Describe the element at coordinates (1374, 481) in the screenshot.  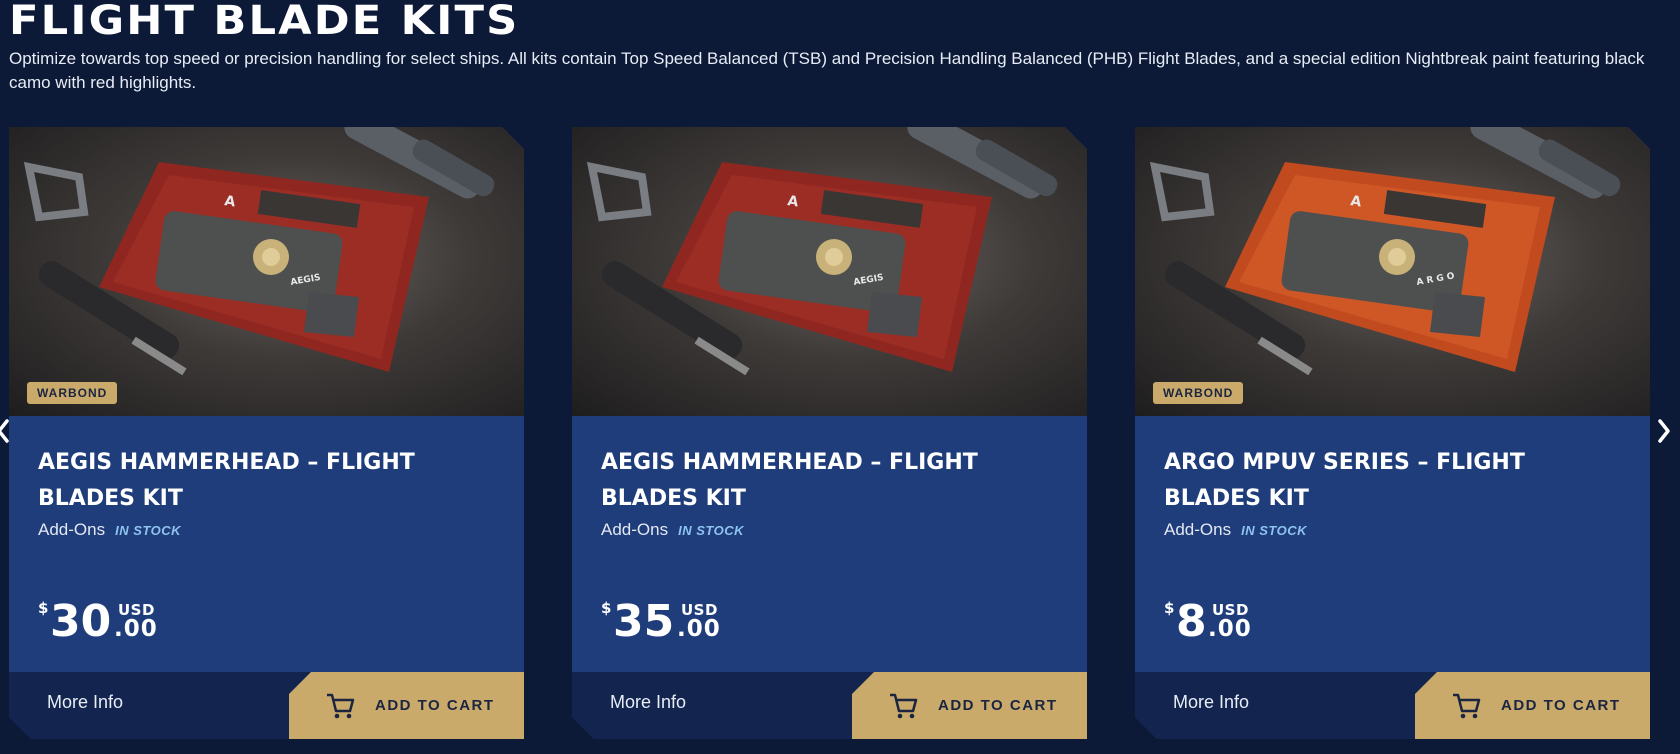
I see `product-title: ARGO MPUV SERIES – FLIGHT BLADES KIT` at that location.